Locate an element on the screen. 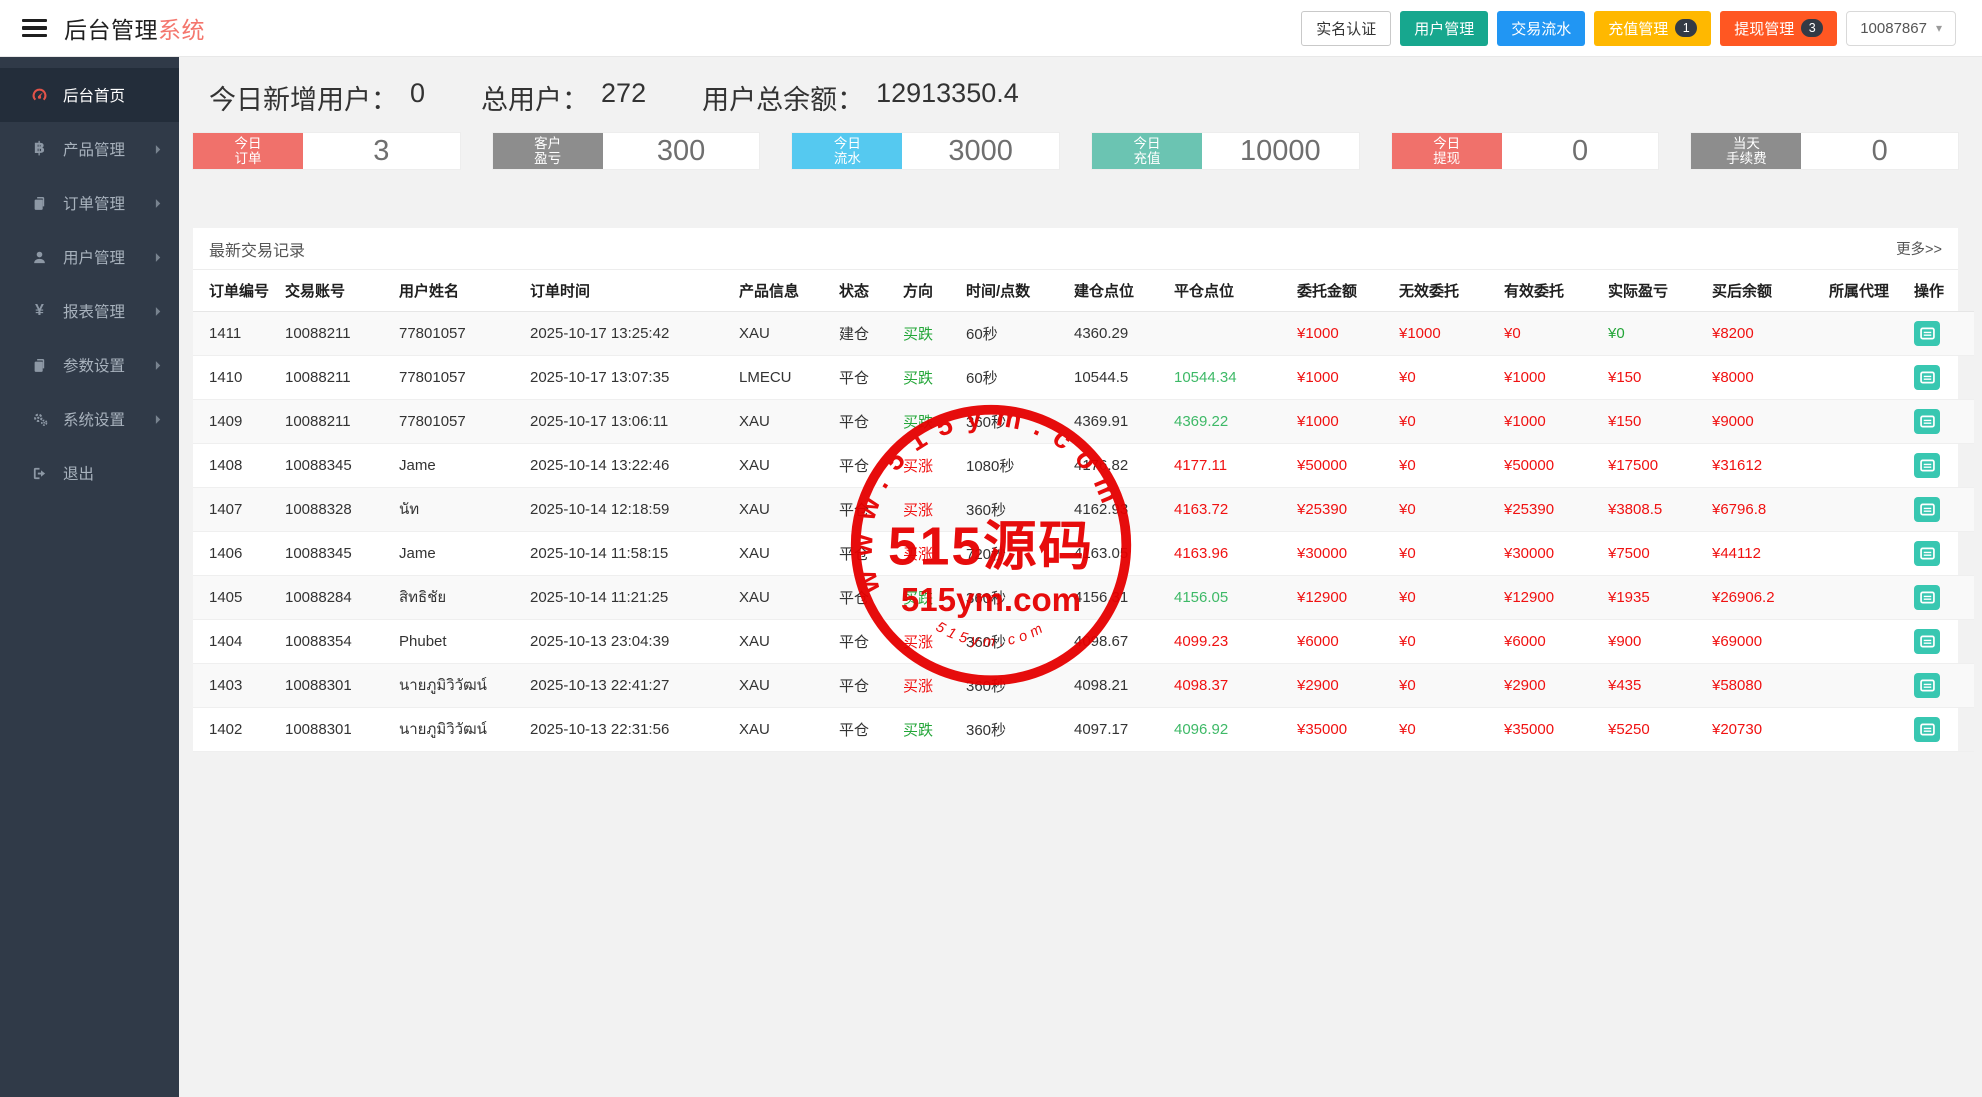  cell-account: 10088211 is located at coordinates (342, 421).